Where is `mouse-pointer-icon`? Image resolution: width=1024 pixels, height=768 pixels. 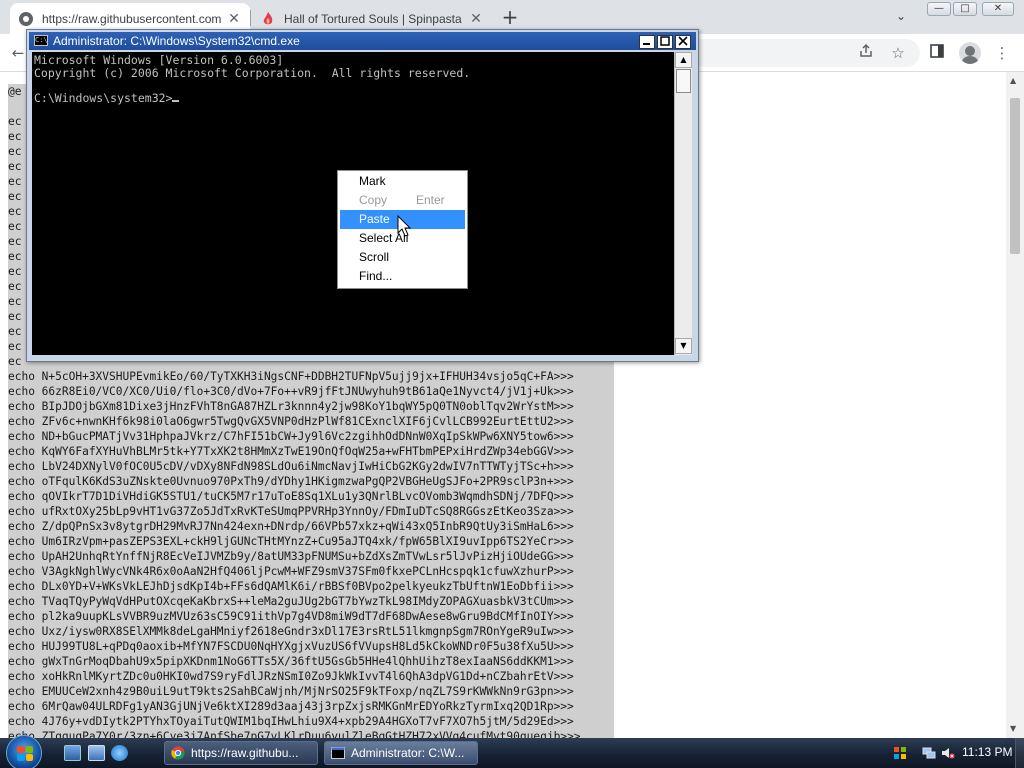 mouse-pointer-icon is located at coordinates (404, 226).